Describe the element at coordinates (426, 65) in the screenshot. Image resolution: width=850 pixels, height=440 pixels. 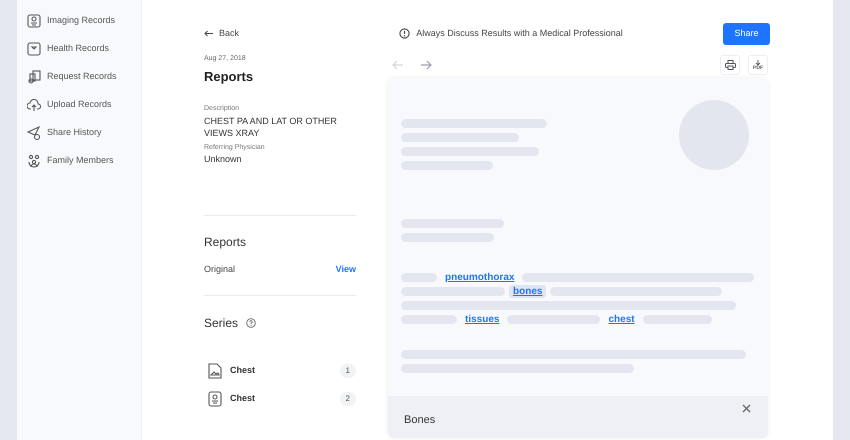
I see `forward-arrow-icon` at that location.